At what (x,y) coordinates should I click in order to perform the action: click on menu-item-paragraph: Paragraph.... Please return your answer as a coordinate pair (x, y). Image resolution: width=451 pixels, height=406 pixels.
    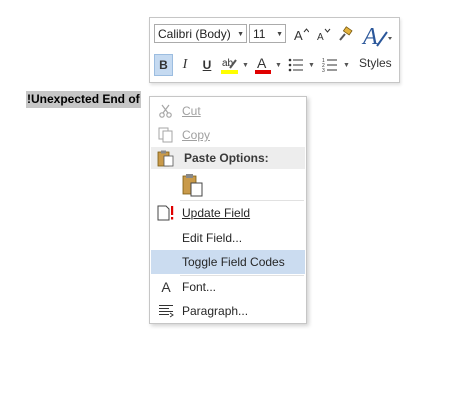
    Looking at the image, I should click on (228, 311).